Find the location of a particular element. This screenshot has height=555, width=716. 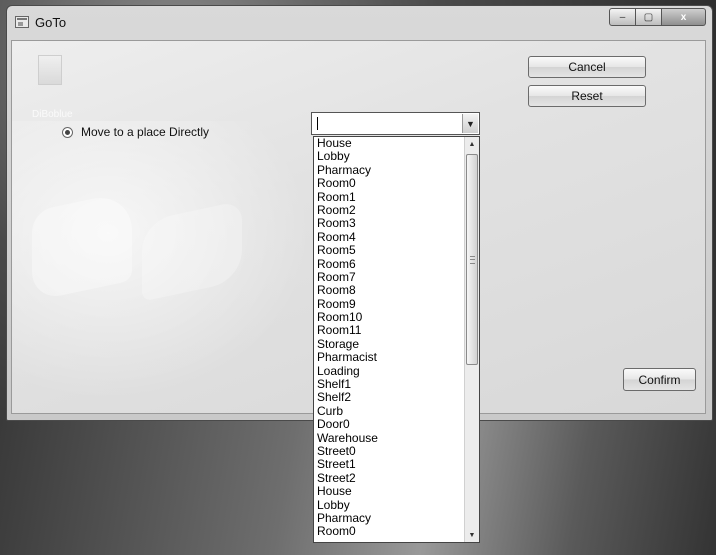

cancel-button: Cancel is located at coordinates (587, 67).